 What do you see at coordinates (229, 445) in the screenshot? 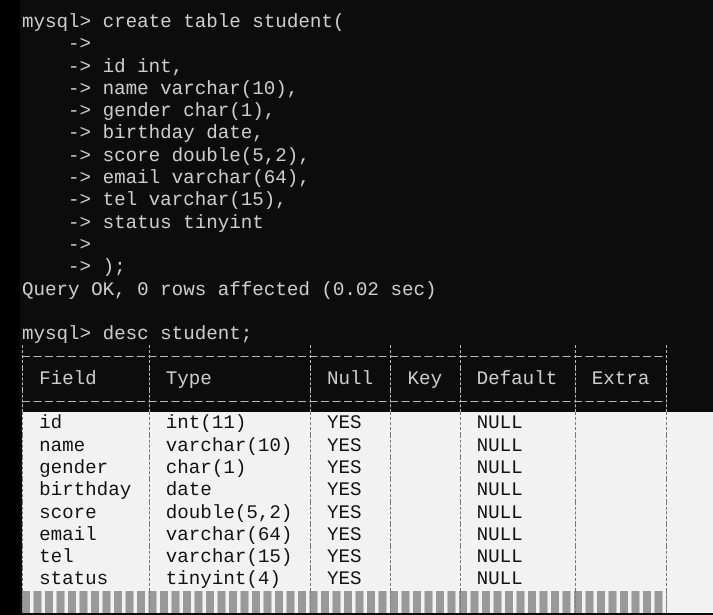
I see `table-cell: varchar(10)` at bounding box center [229, 445].